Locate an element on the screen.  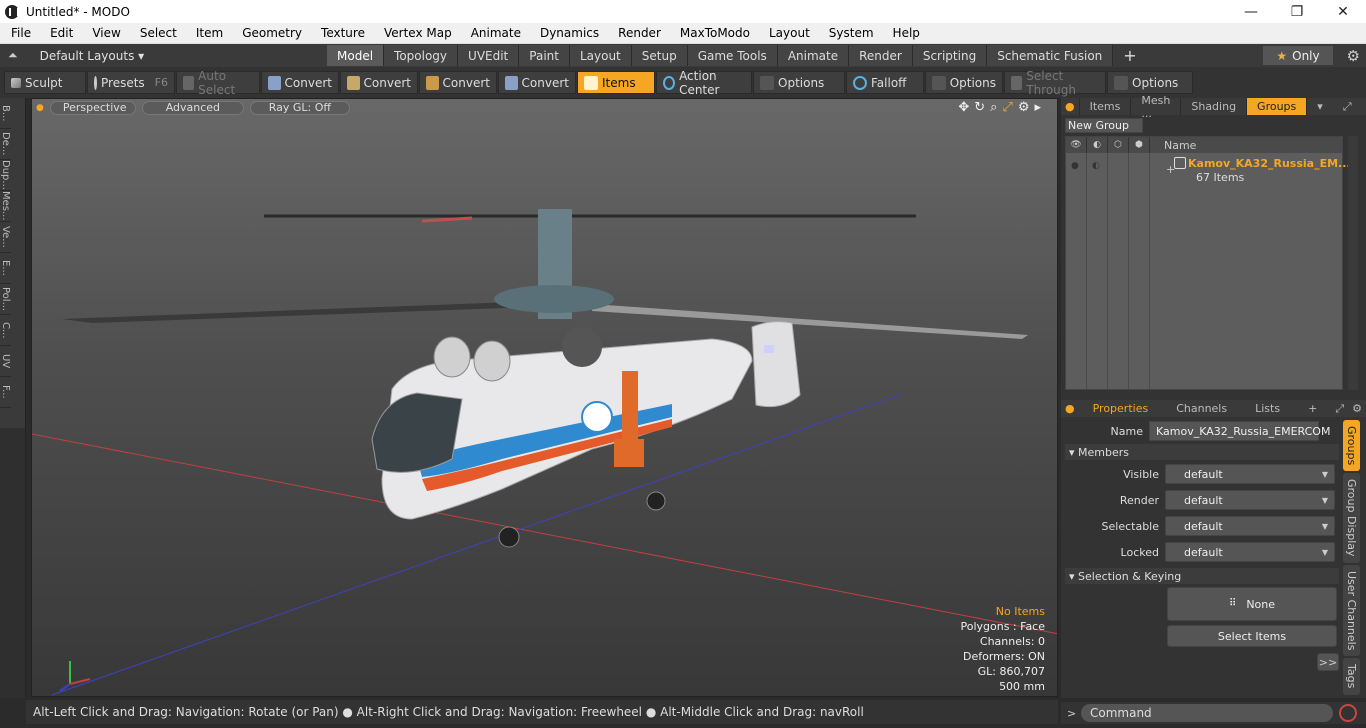
panel-tab-dropdown-icon: ▾ is located at coordinates (1320, 106).